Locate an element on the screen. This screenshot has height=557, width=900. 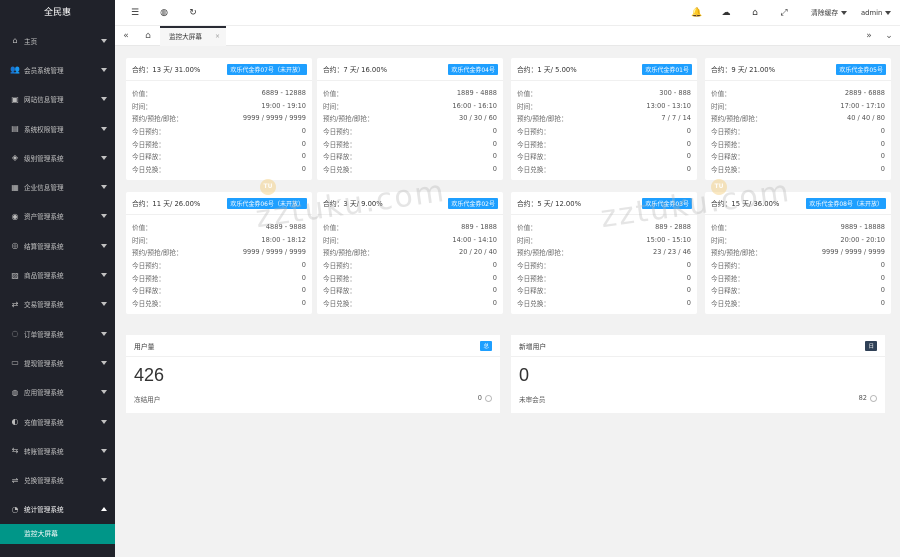
product-badge: 欢乐代金券06号（未开放） is located at coordinates (267, 203).